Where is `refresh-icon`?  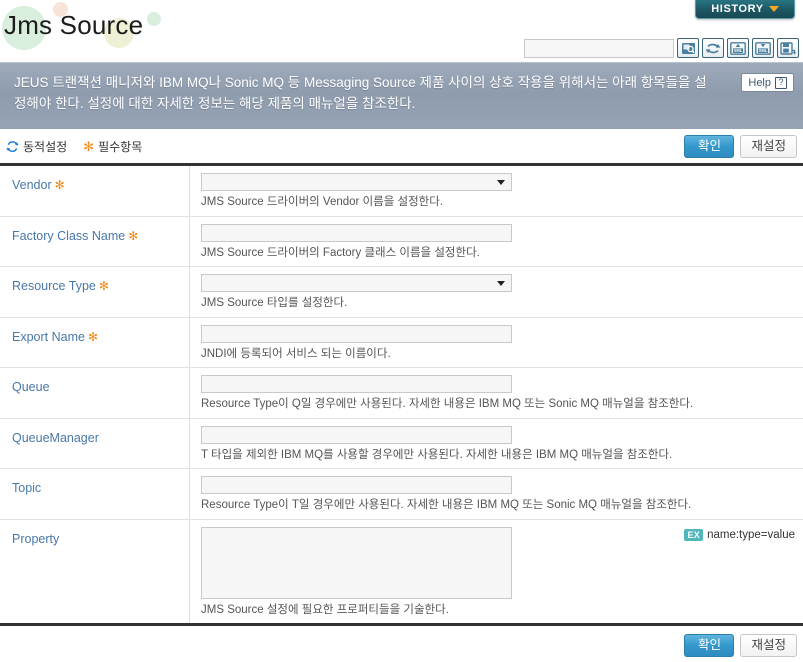 refresh-icon is located at coordinates (713, 48).